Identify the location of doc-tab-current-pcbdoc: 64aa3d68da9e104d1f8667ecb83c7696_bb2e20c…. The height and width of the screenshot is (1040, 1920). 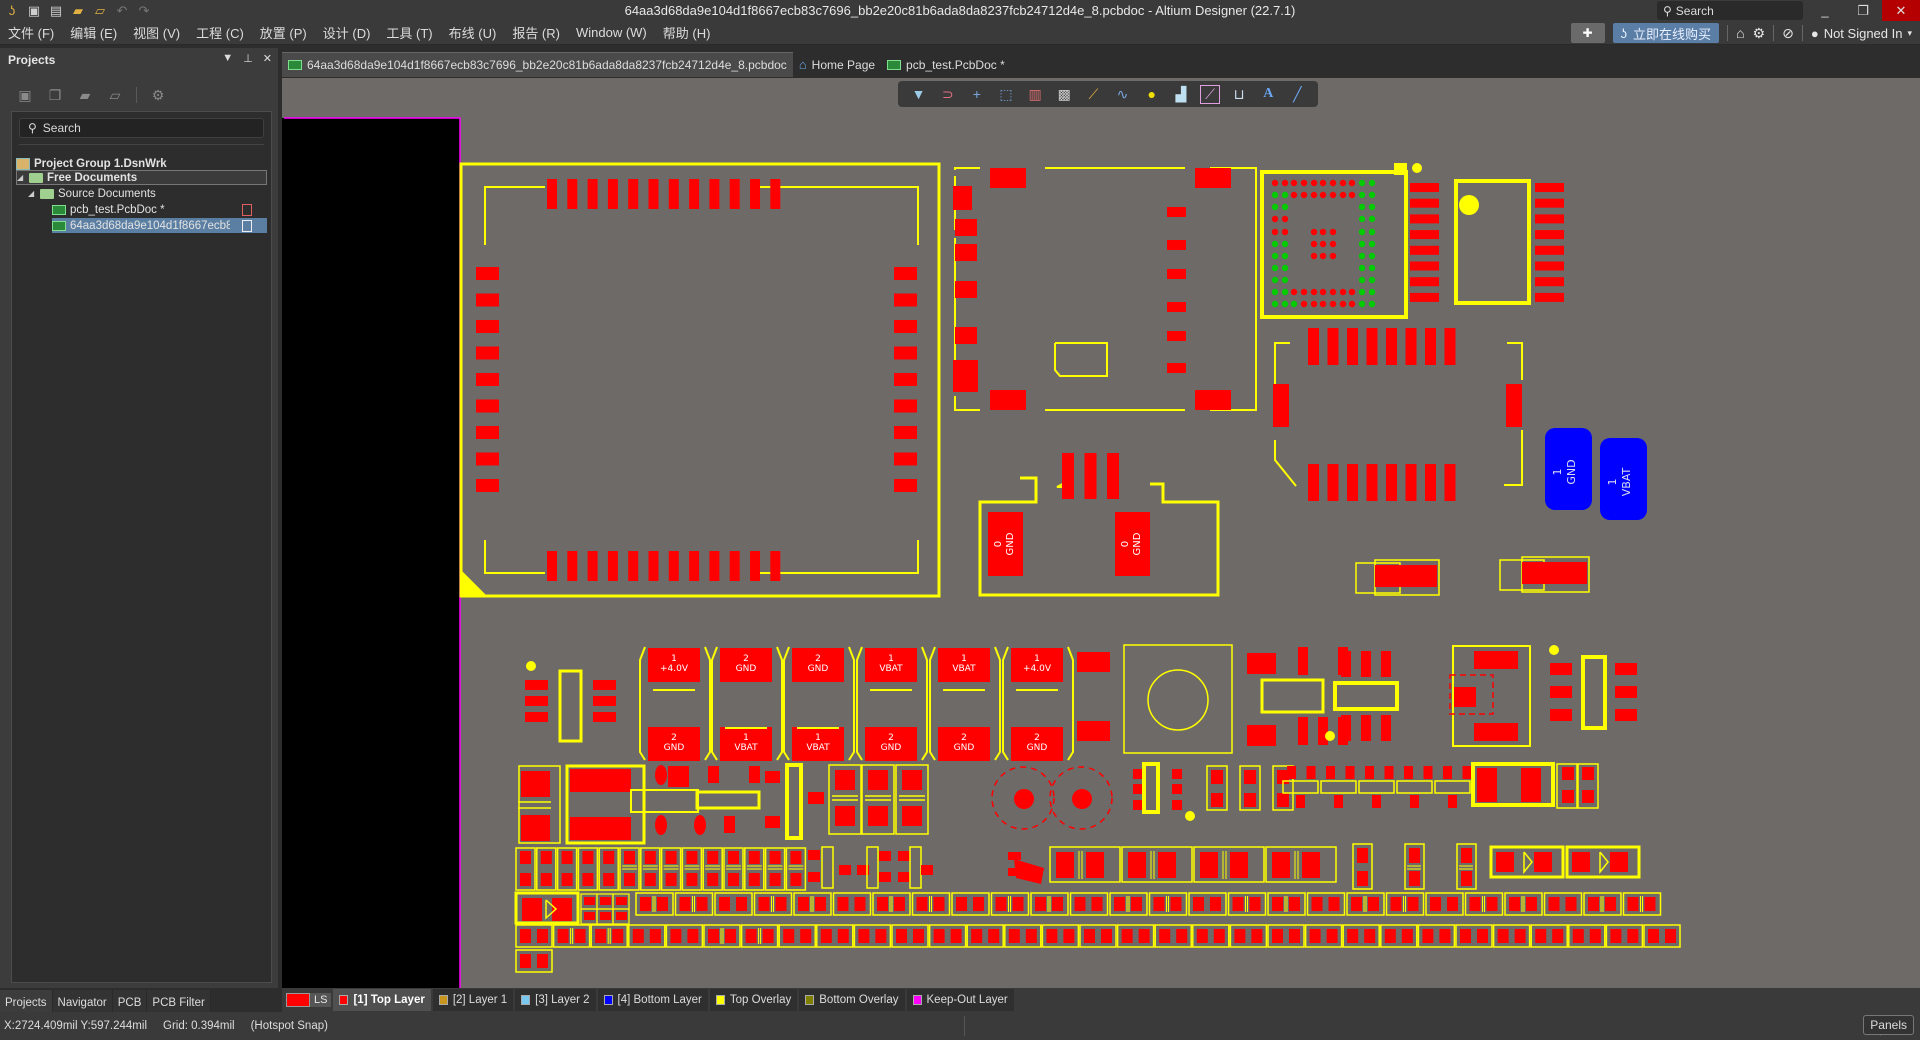
(537, 64).